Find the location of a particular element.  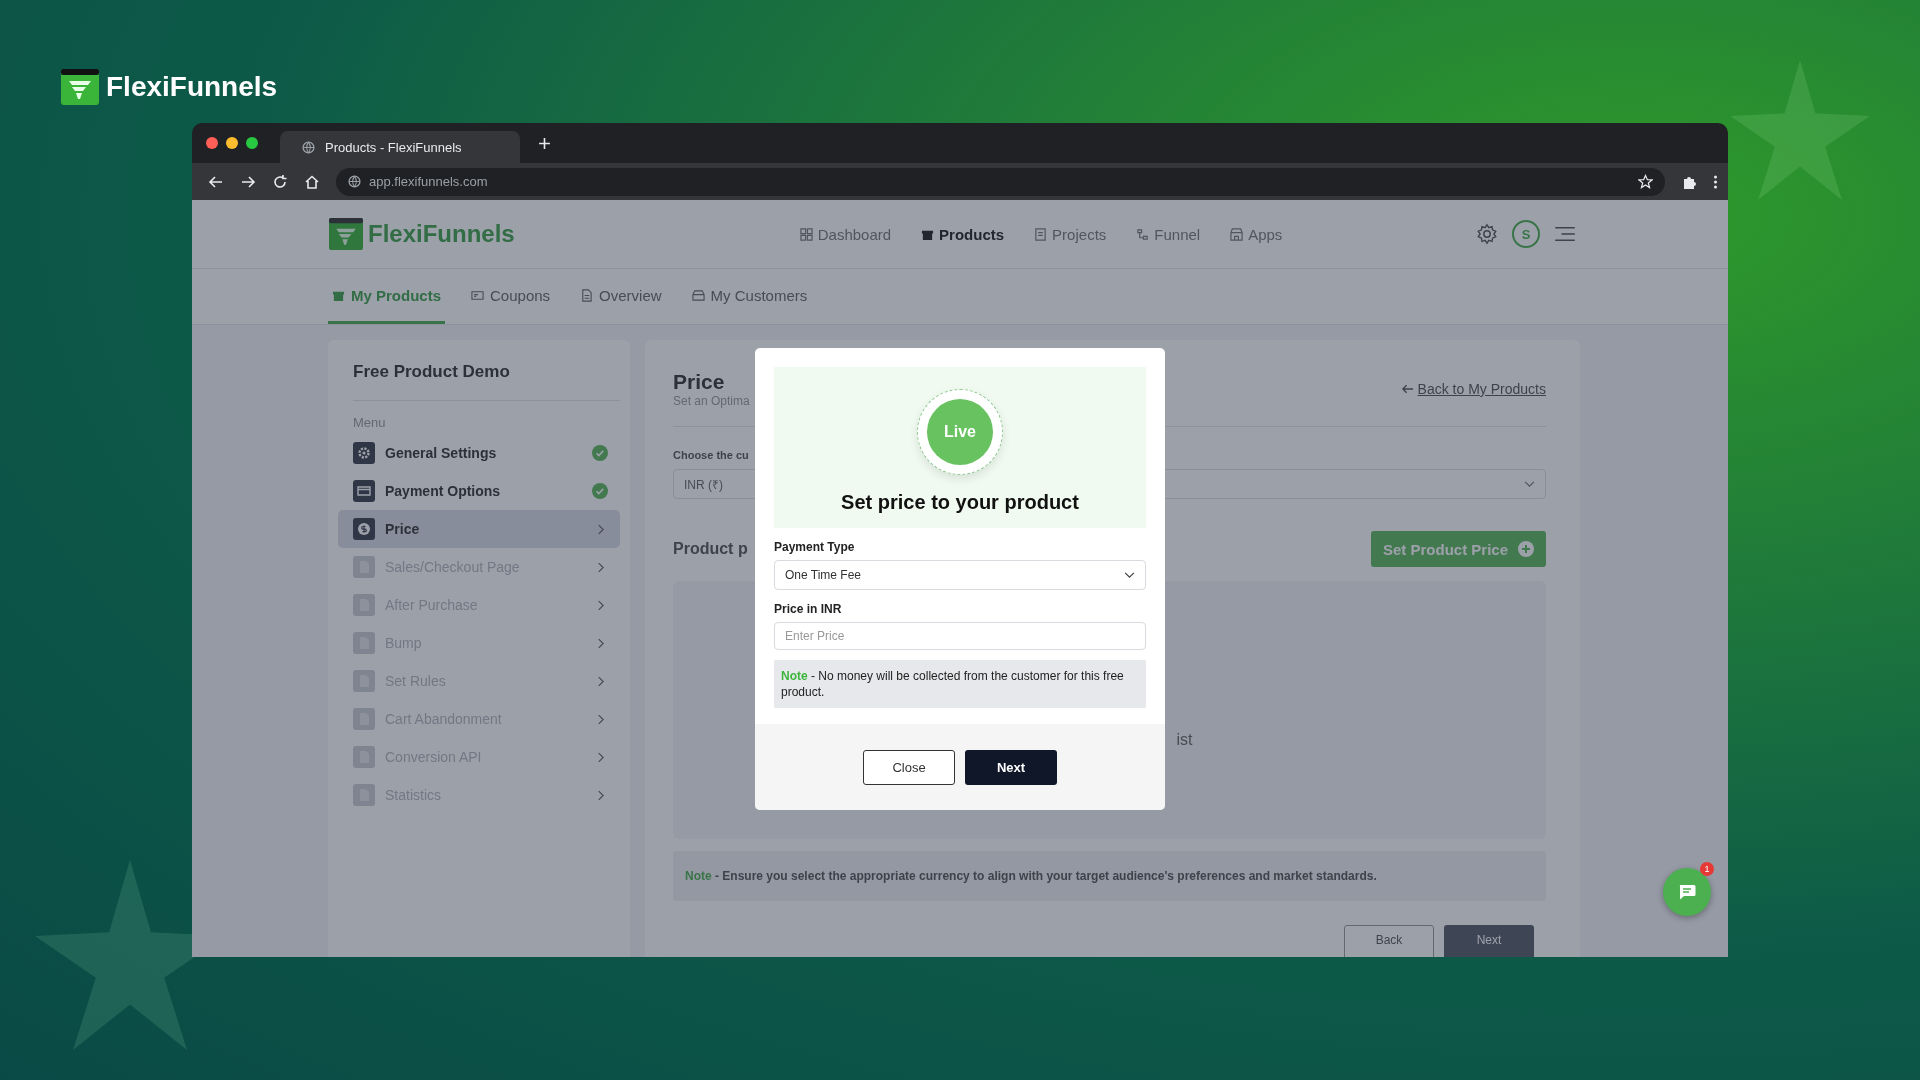

field-label: Choose the cu is located at coordinates (711, 455).